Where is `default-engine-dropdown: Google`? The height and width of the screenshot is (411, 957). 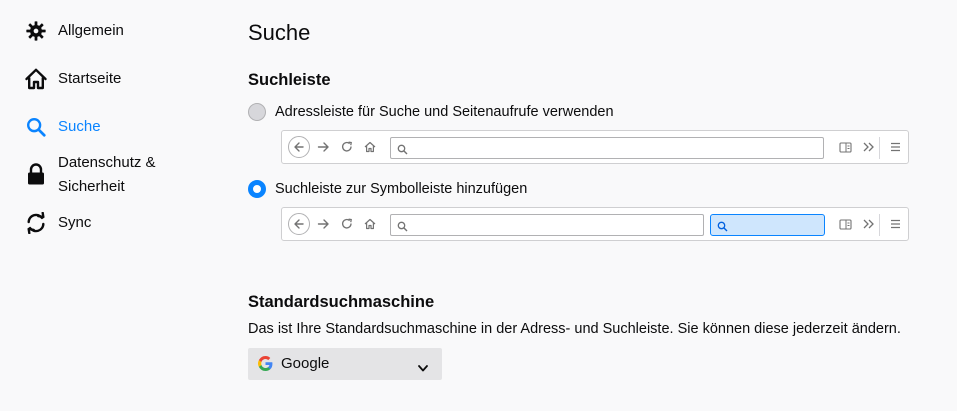 default-engine-dropdown: Google is located at coordinates (345, 364).